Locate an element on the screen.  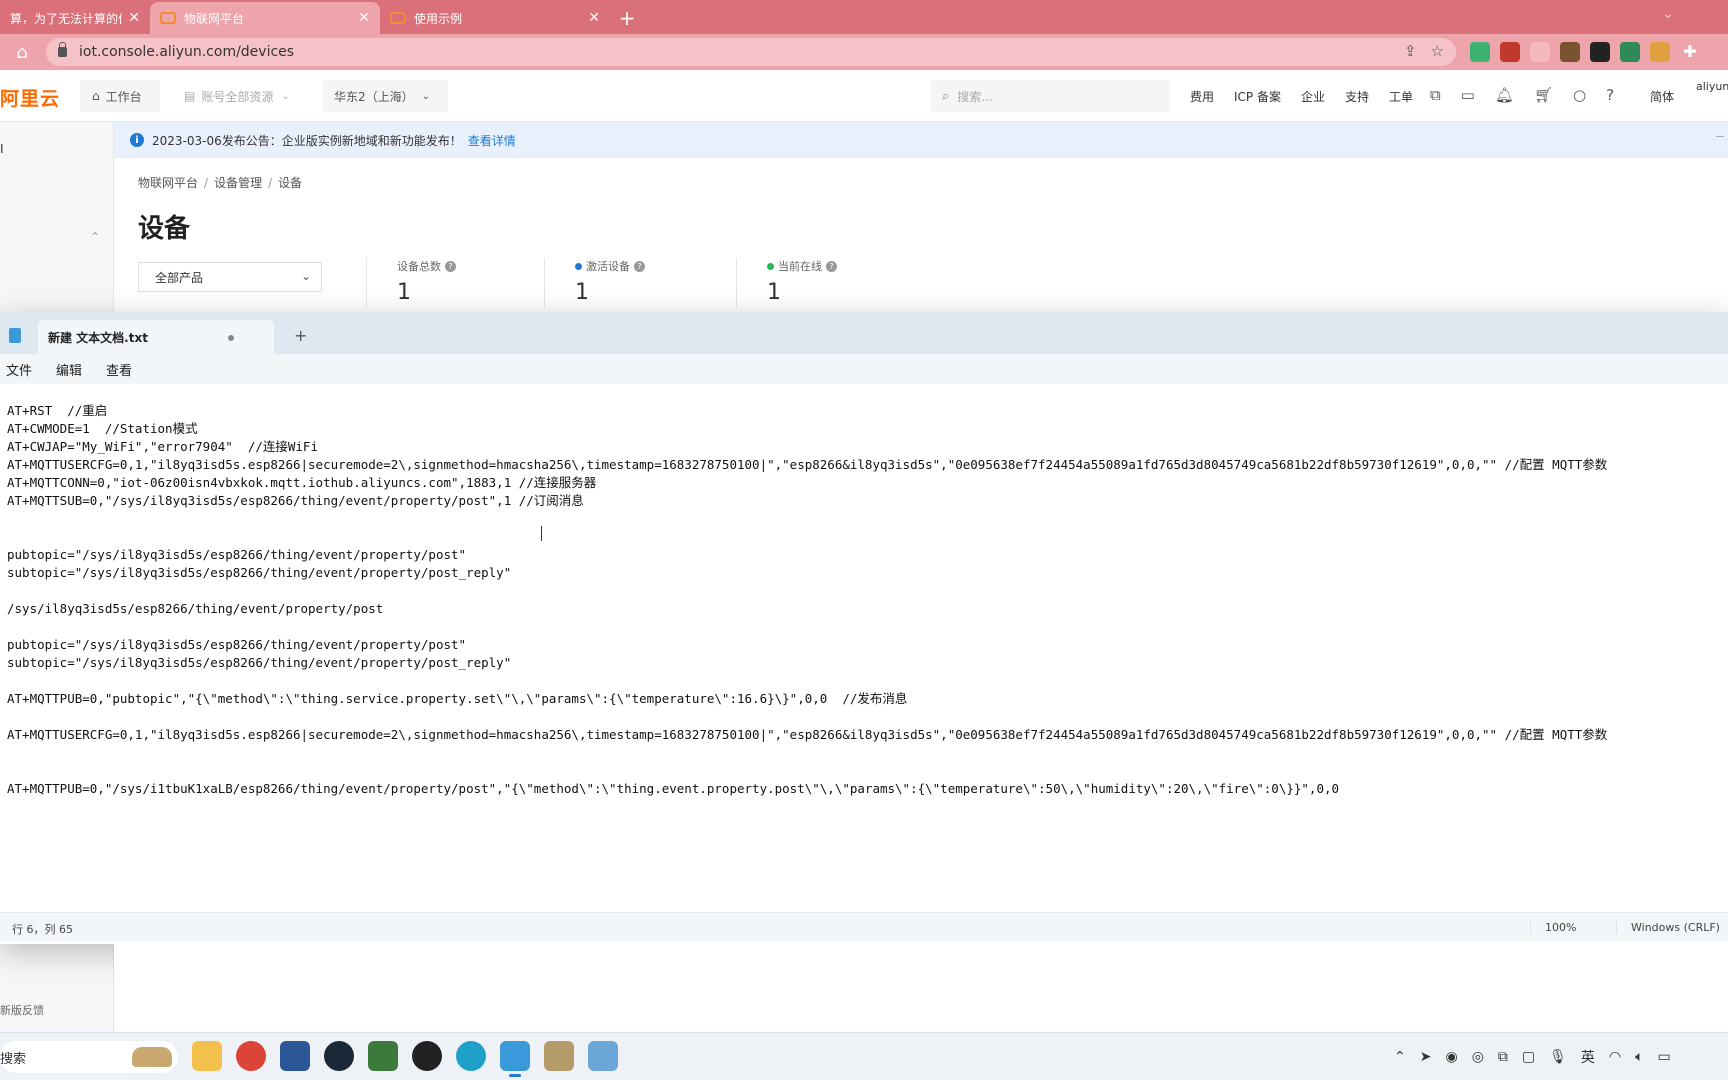
browser-tab: 使用示例 ✕ is located at coordinates (495, 18).